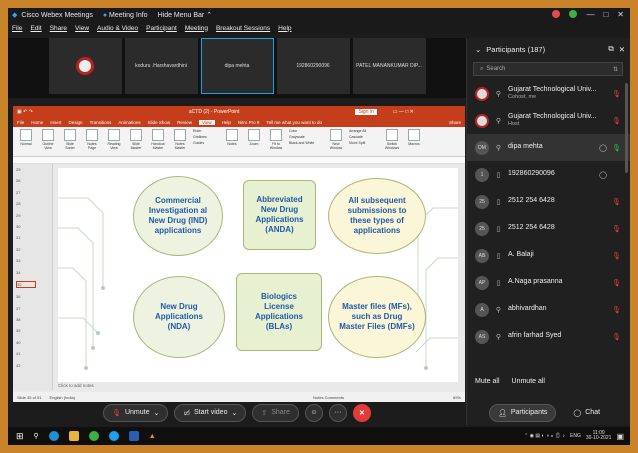 The width and height of the screenshot is (638, 453). I want to click on ribbon-item: New Window, so click(336, 139).